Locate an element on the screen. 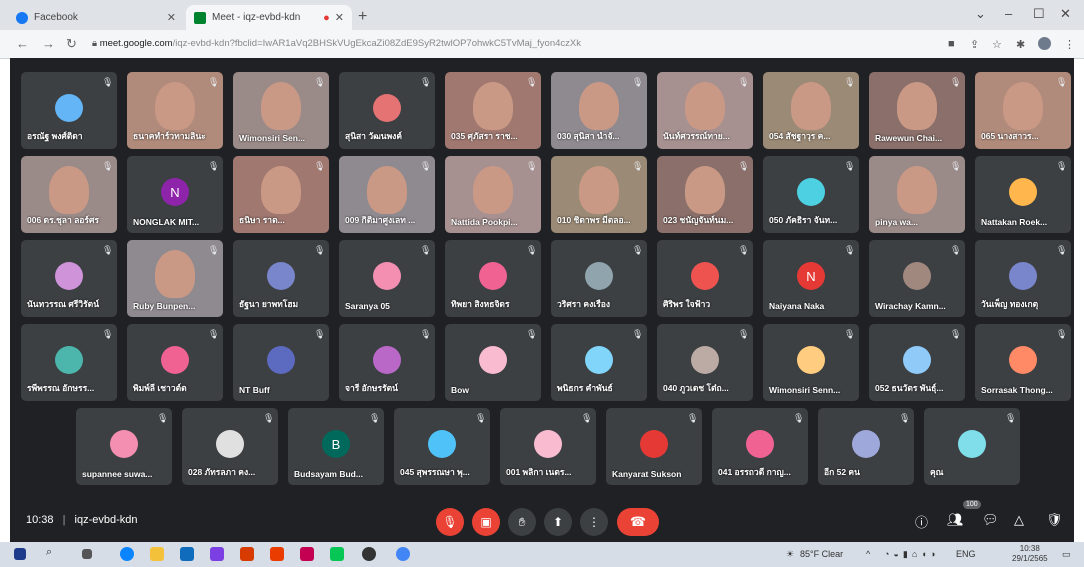 The width and height of the screenshot is (1084, 567). host-controls-icon: 🛡︎ is located at coordinates (1054, 520).